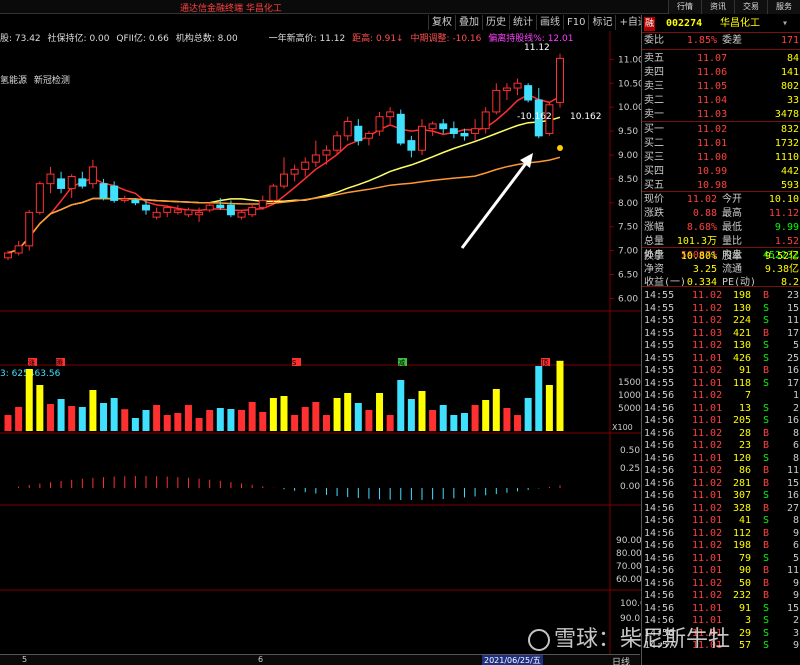  Describe the element at coordinates (704, 269) in the screenshot. I see `stat-value: 3.25` at that location.